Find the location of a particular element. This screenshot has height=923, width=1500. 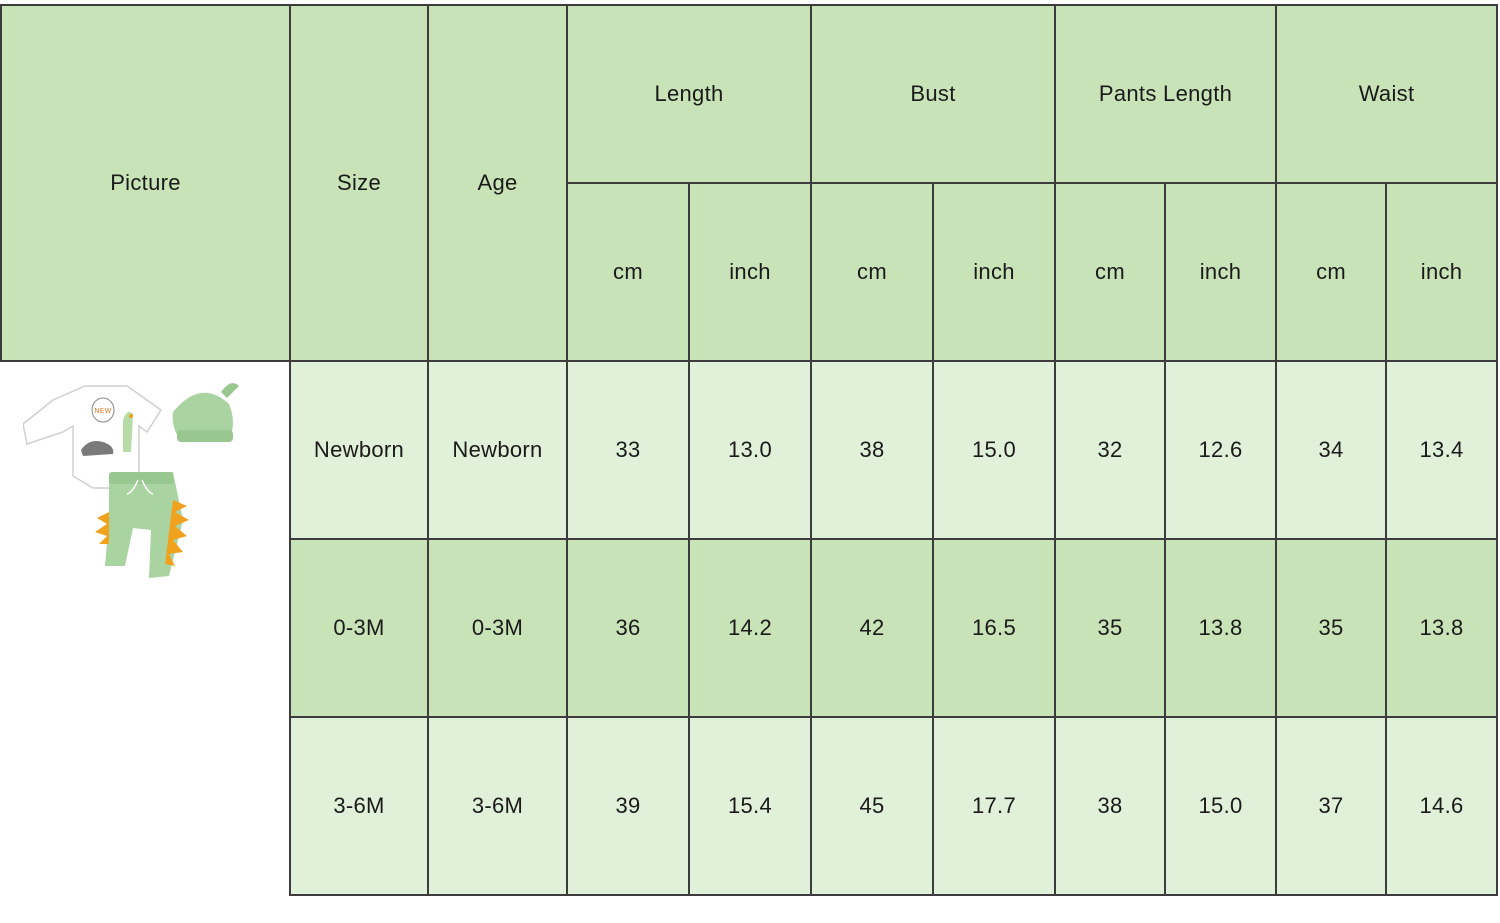

cell-length-cm: 33 is located at coordinates (628, 450).